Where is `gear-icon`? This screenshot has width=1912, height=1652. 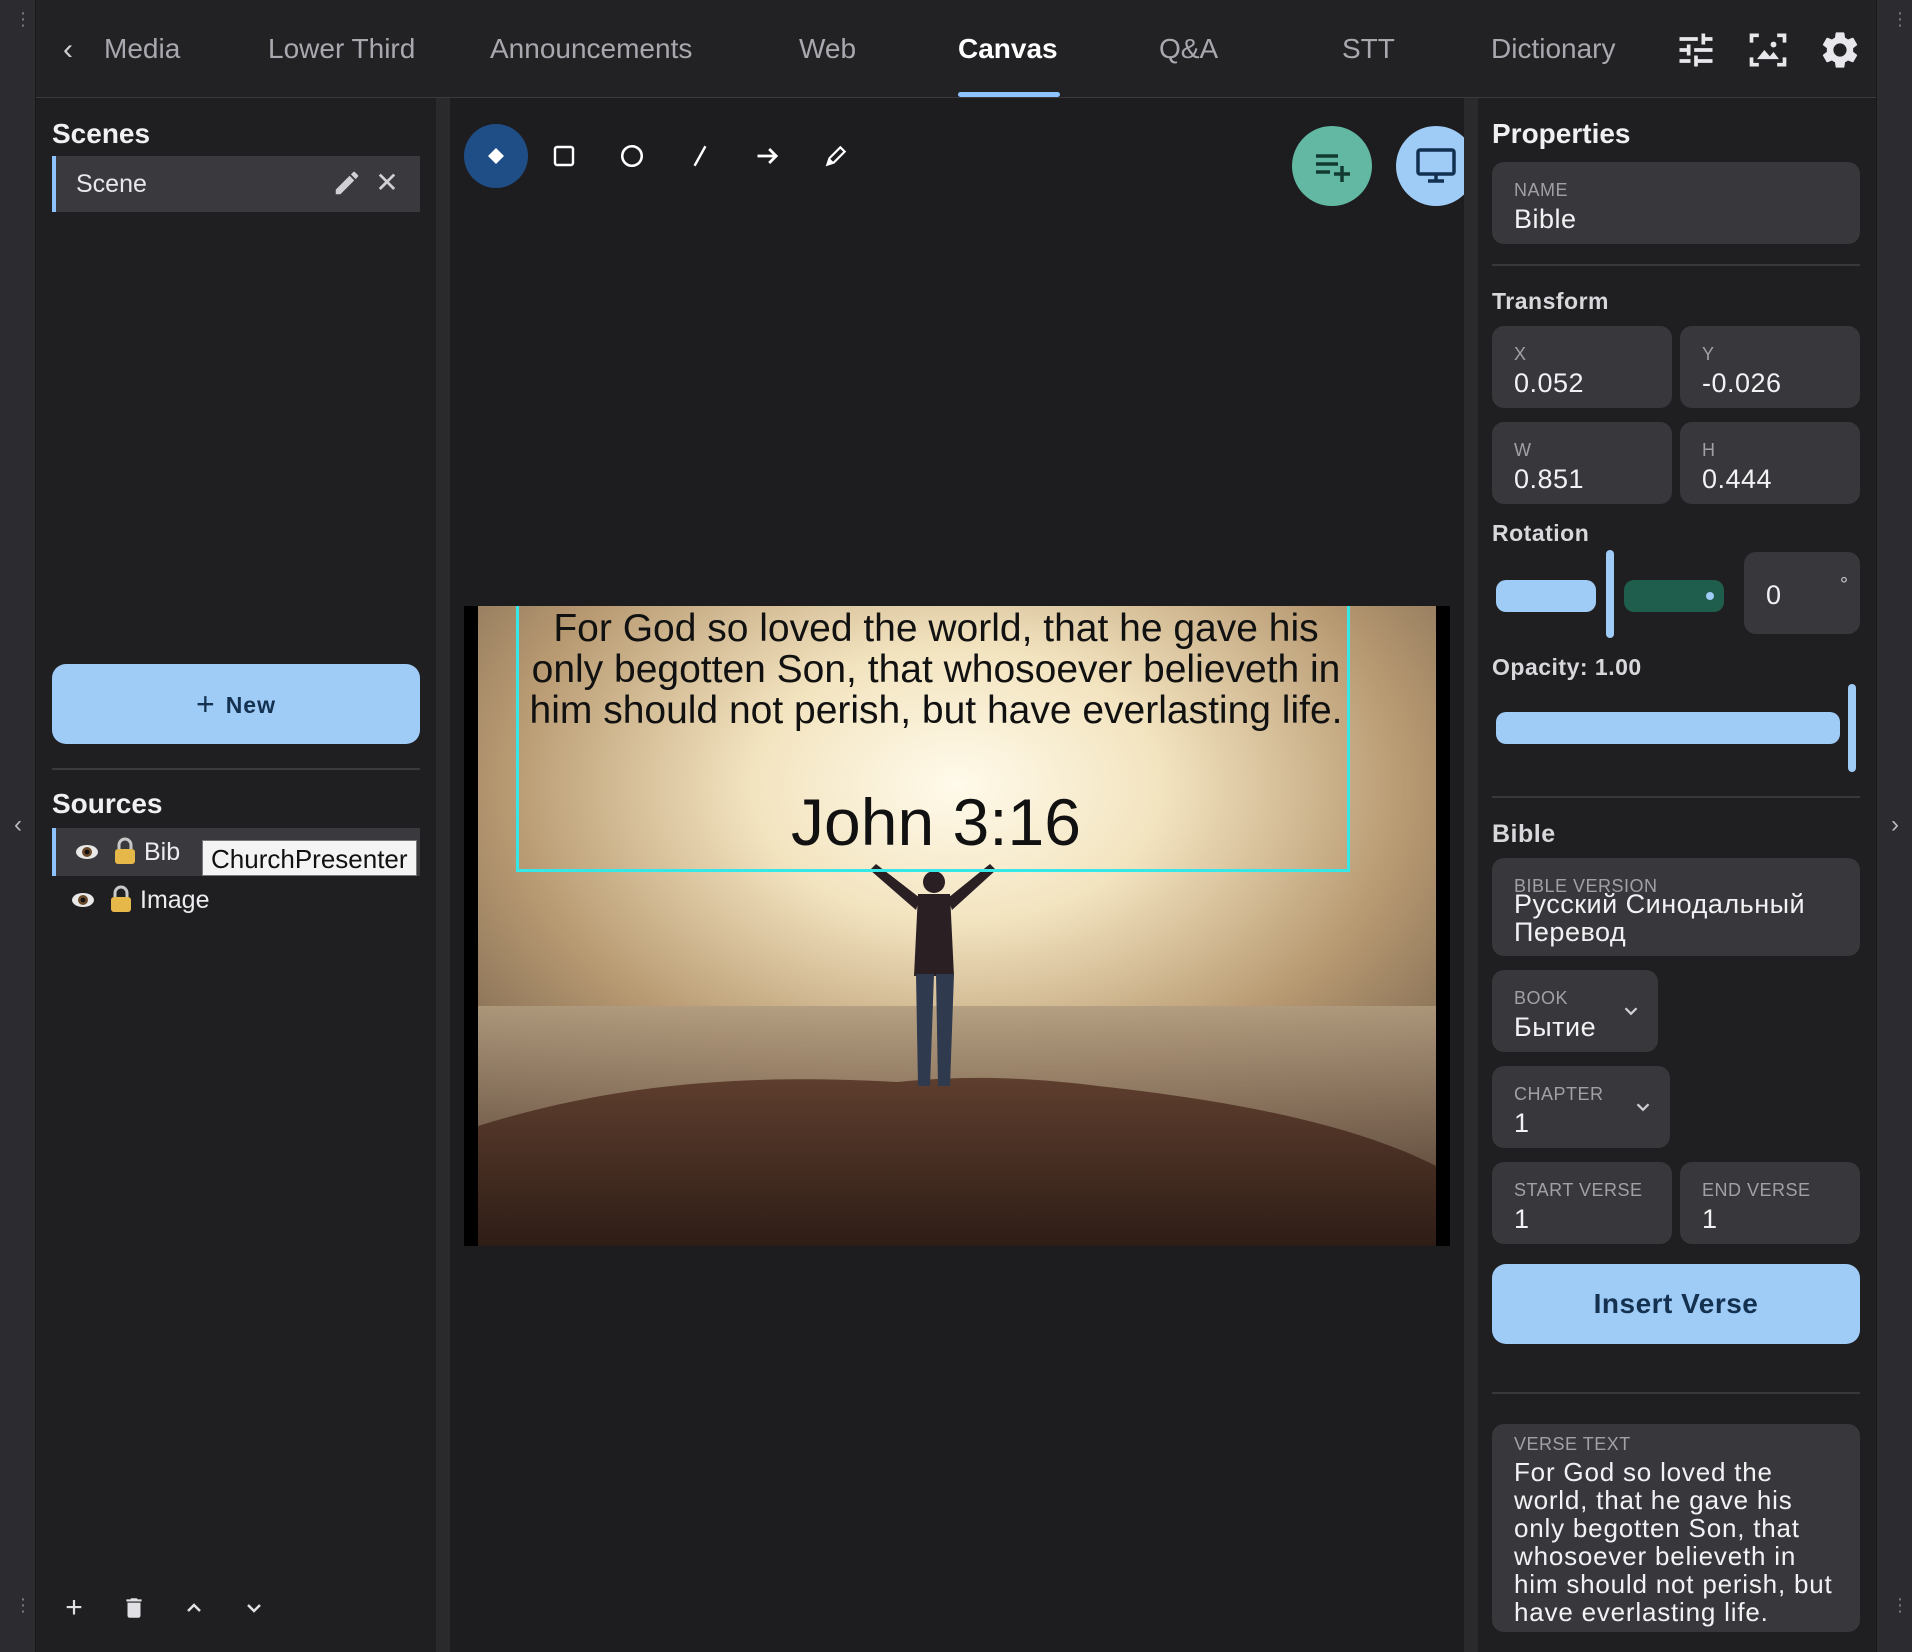
gear-icon is located at coordinates (1840, 50).